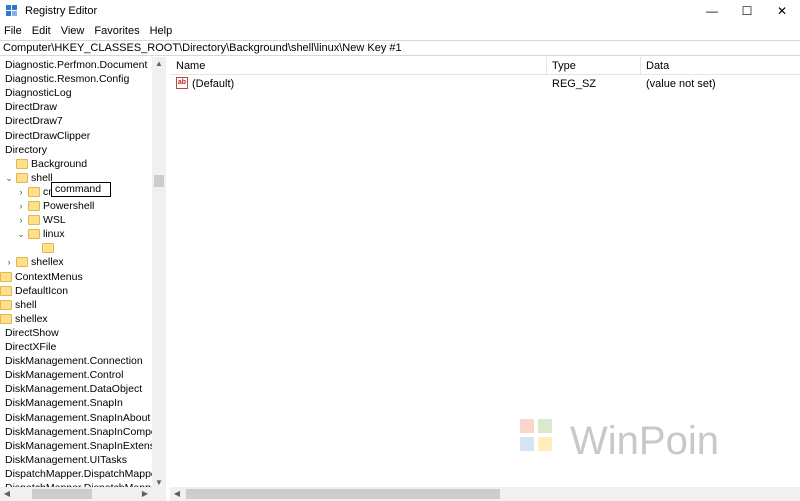  What do you see at coordinates (213, 84) in the screenshot?
I see `value-name: (Default)` at bounding box center [213, 84].